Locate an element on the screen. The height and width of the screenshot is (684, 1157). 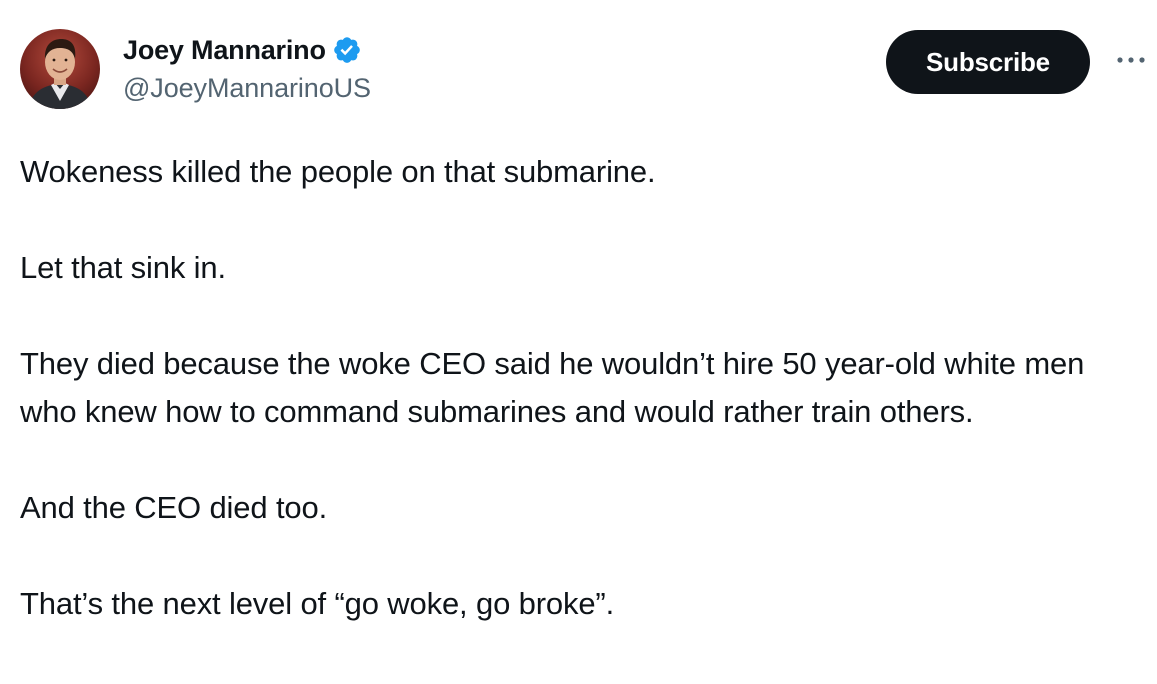
subscribe-button: Subscribe is located at coordinates (988, 62).